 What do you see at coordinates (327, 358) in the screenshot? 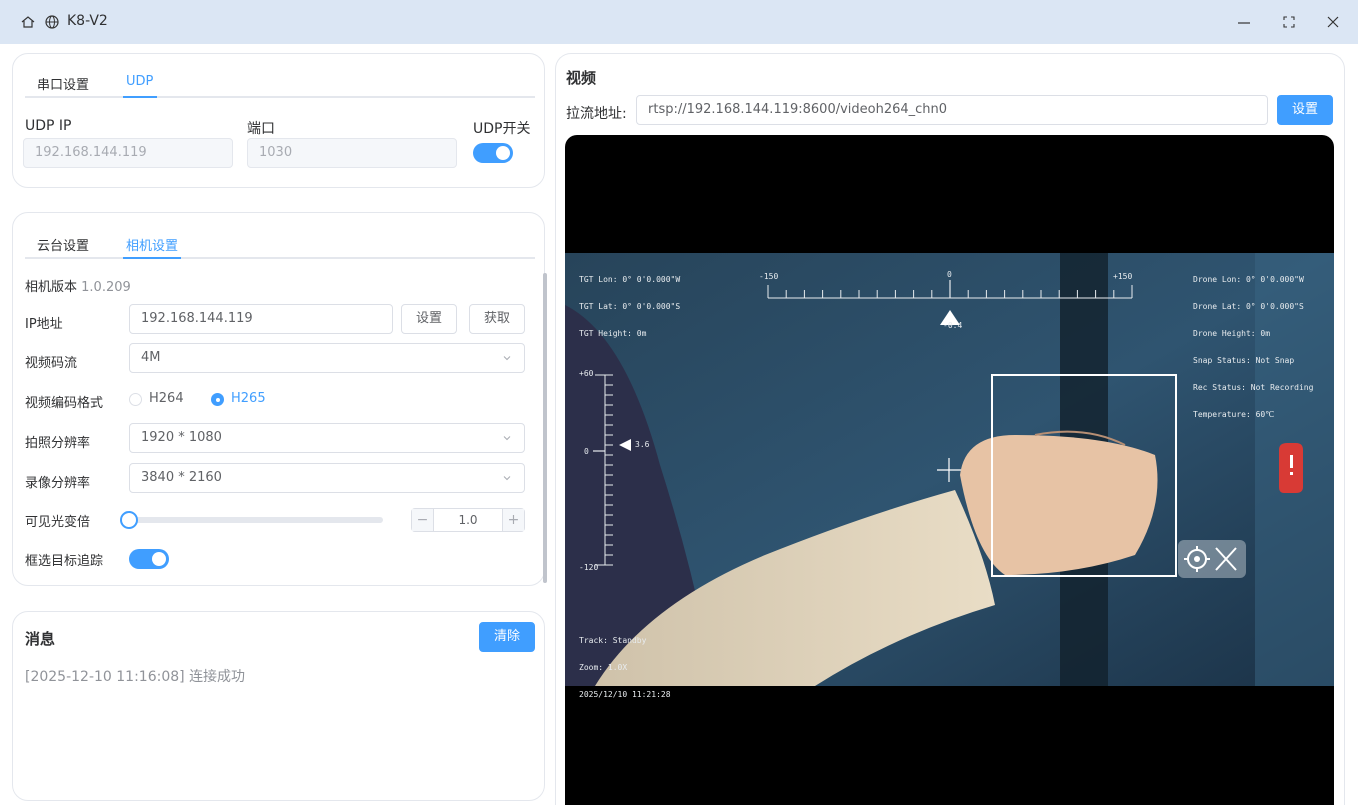
I see `video-stream-select: 4M` at bounding box center [327, 358].